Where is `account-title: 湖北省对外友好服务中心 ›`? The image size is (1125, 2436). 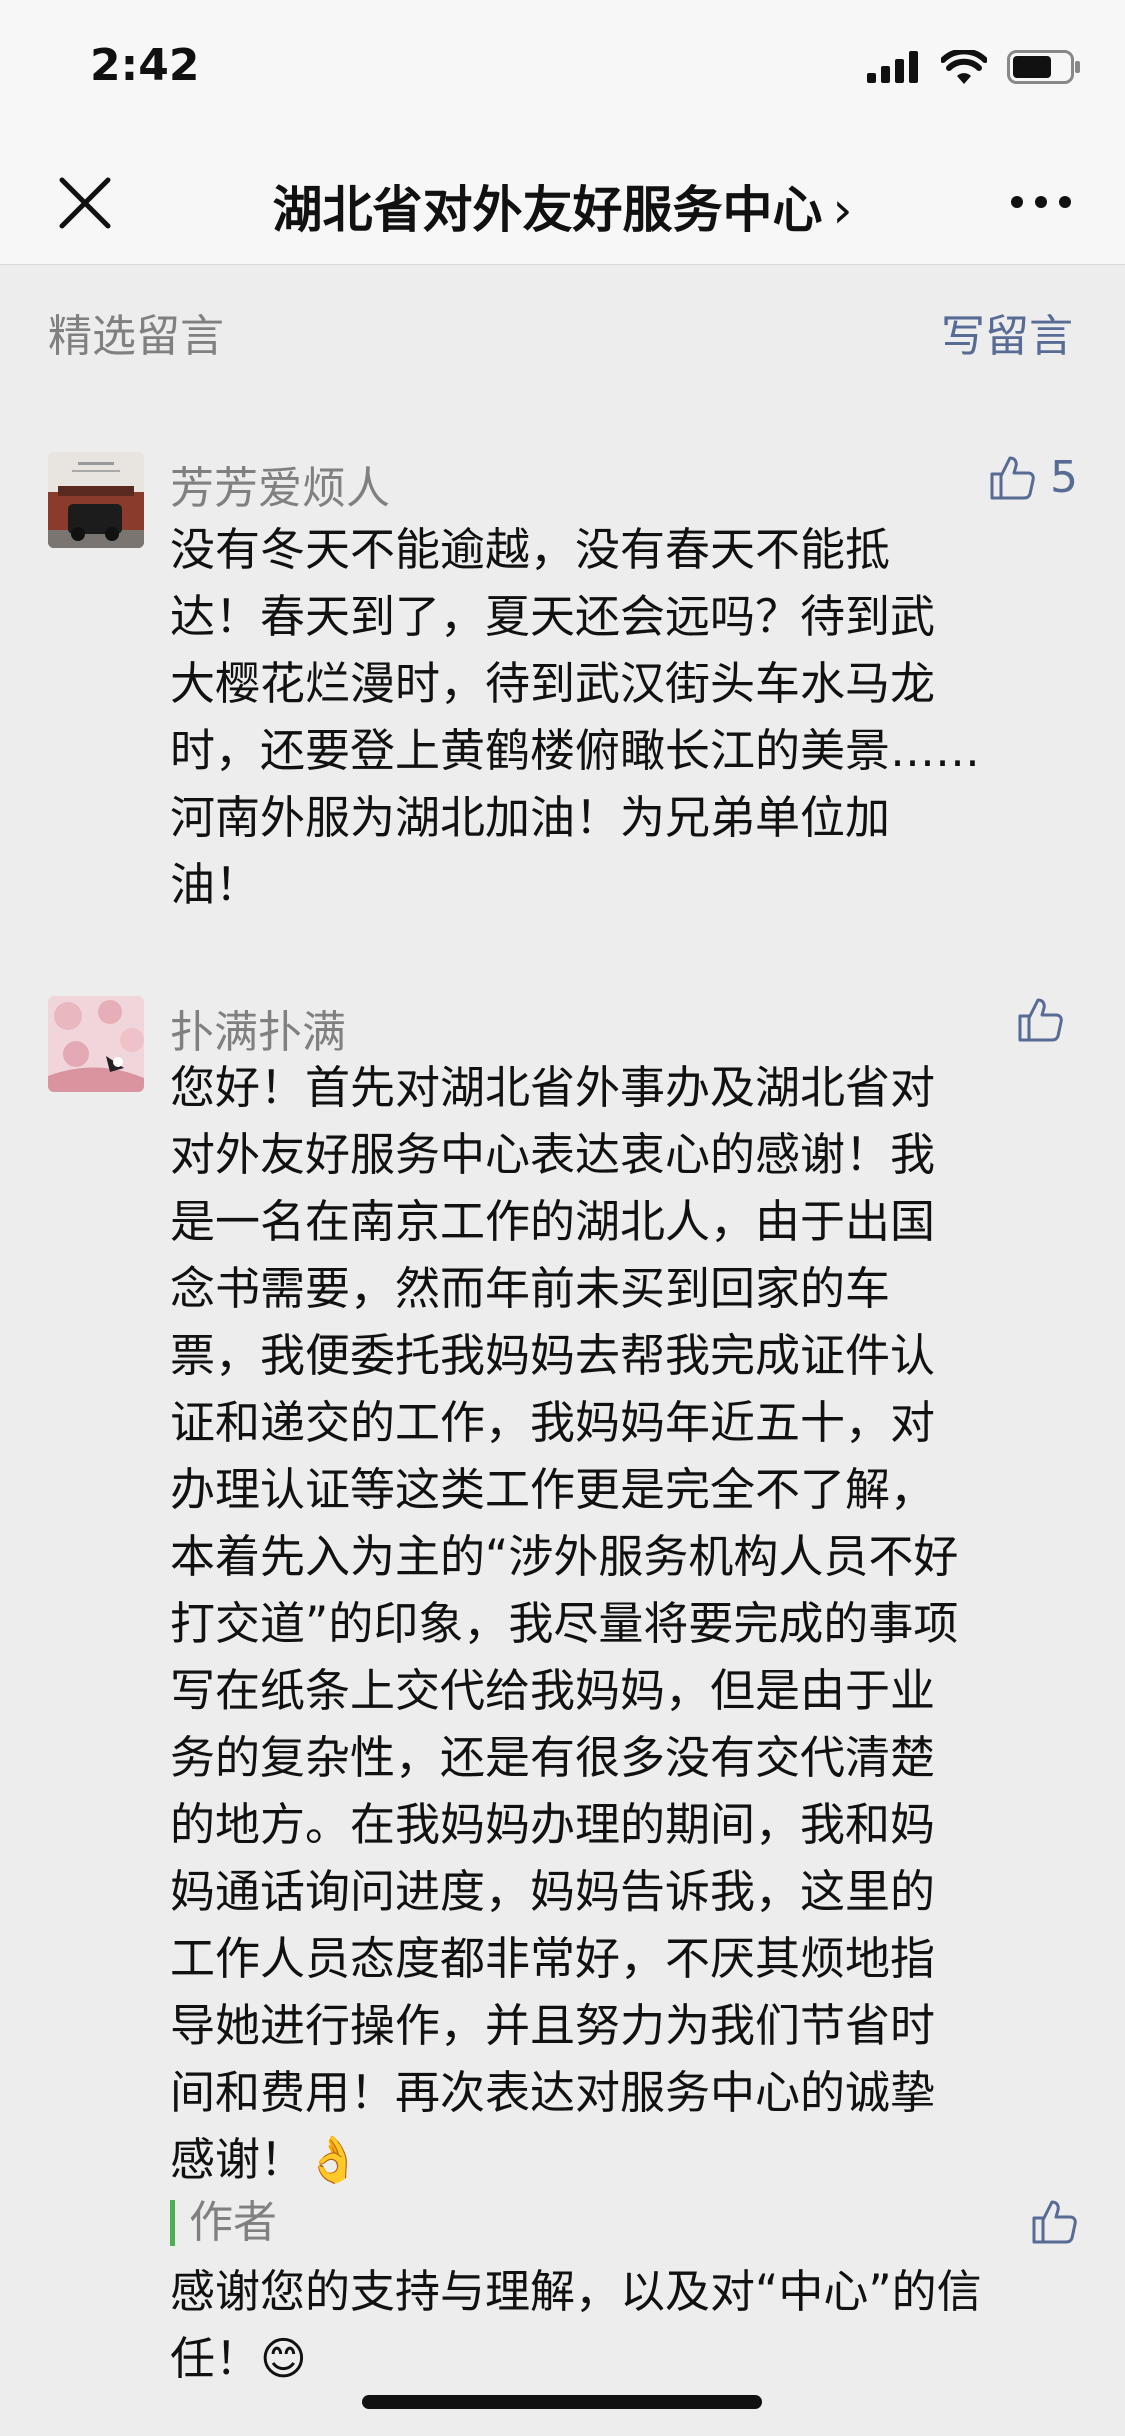
account-title: 湖北省对外友好服务中心 › is located at coordinates (562, 206).